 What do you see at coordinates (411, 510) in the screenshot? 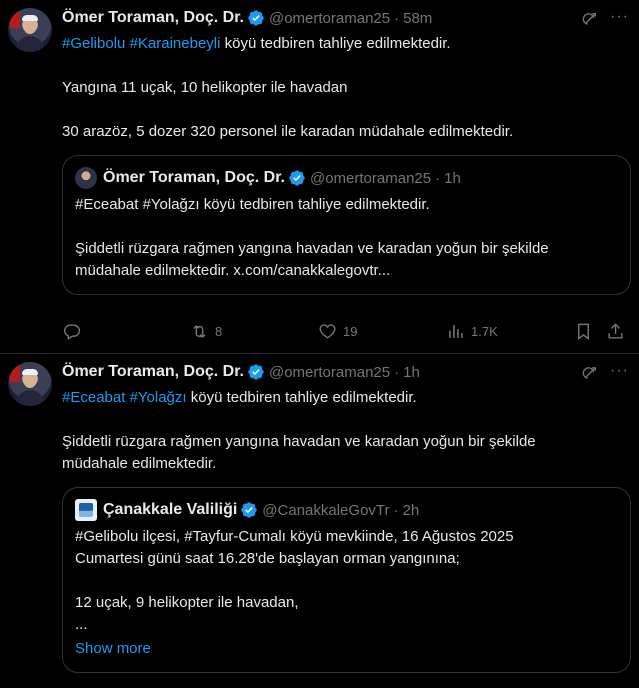
I see `quote-time: 2h` at bounding box center [411, 510].